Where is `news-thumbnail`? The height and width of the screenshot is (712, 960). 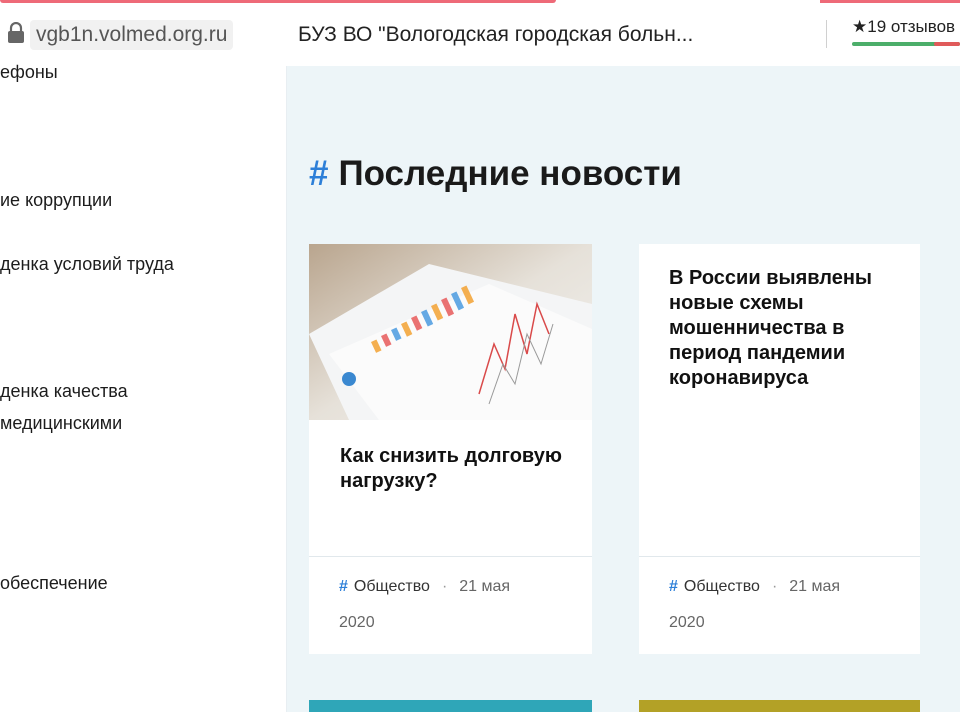
news-thumbnail is located at coordinates (450, 332).